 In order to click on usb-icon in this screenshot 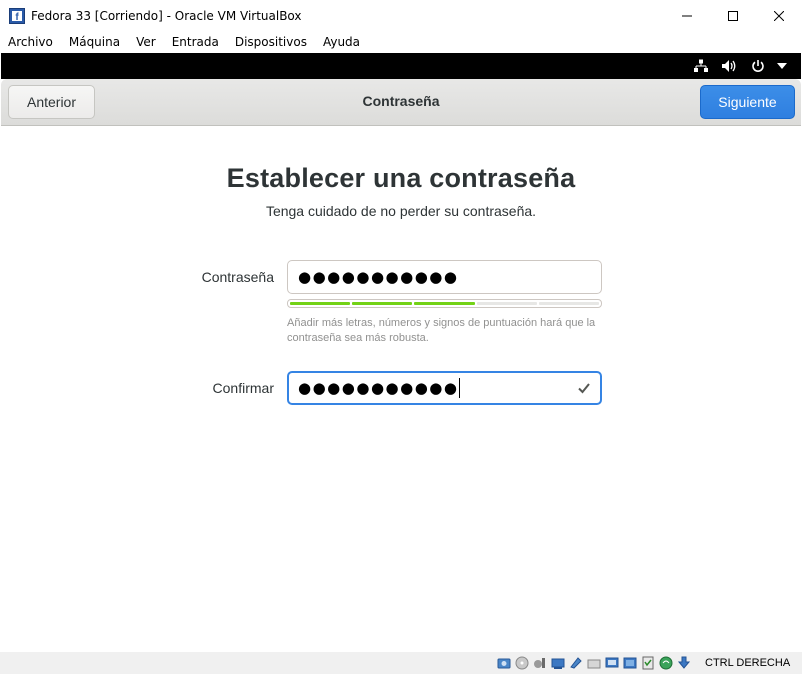, I will do `click(576, 663)`.